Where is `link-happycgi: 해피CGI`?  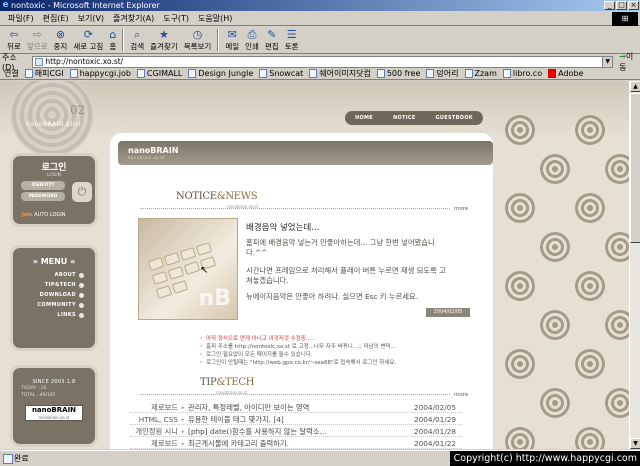 link-happycgi: 해피CGI is located at coordinates (44, 73).